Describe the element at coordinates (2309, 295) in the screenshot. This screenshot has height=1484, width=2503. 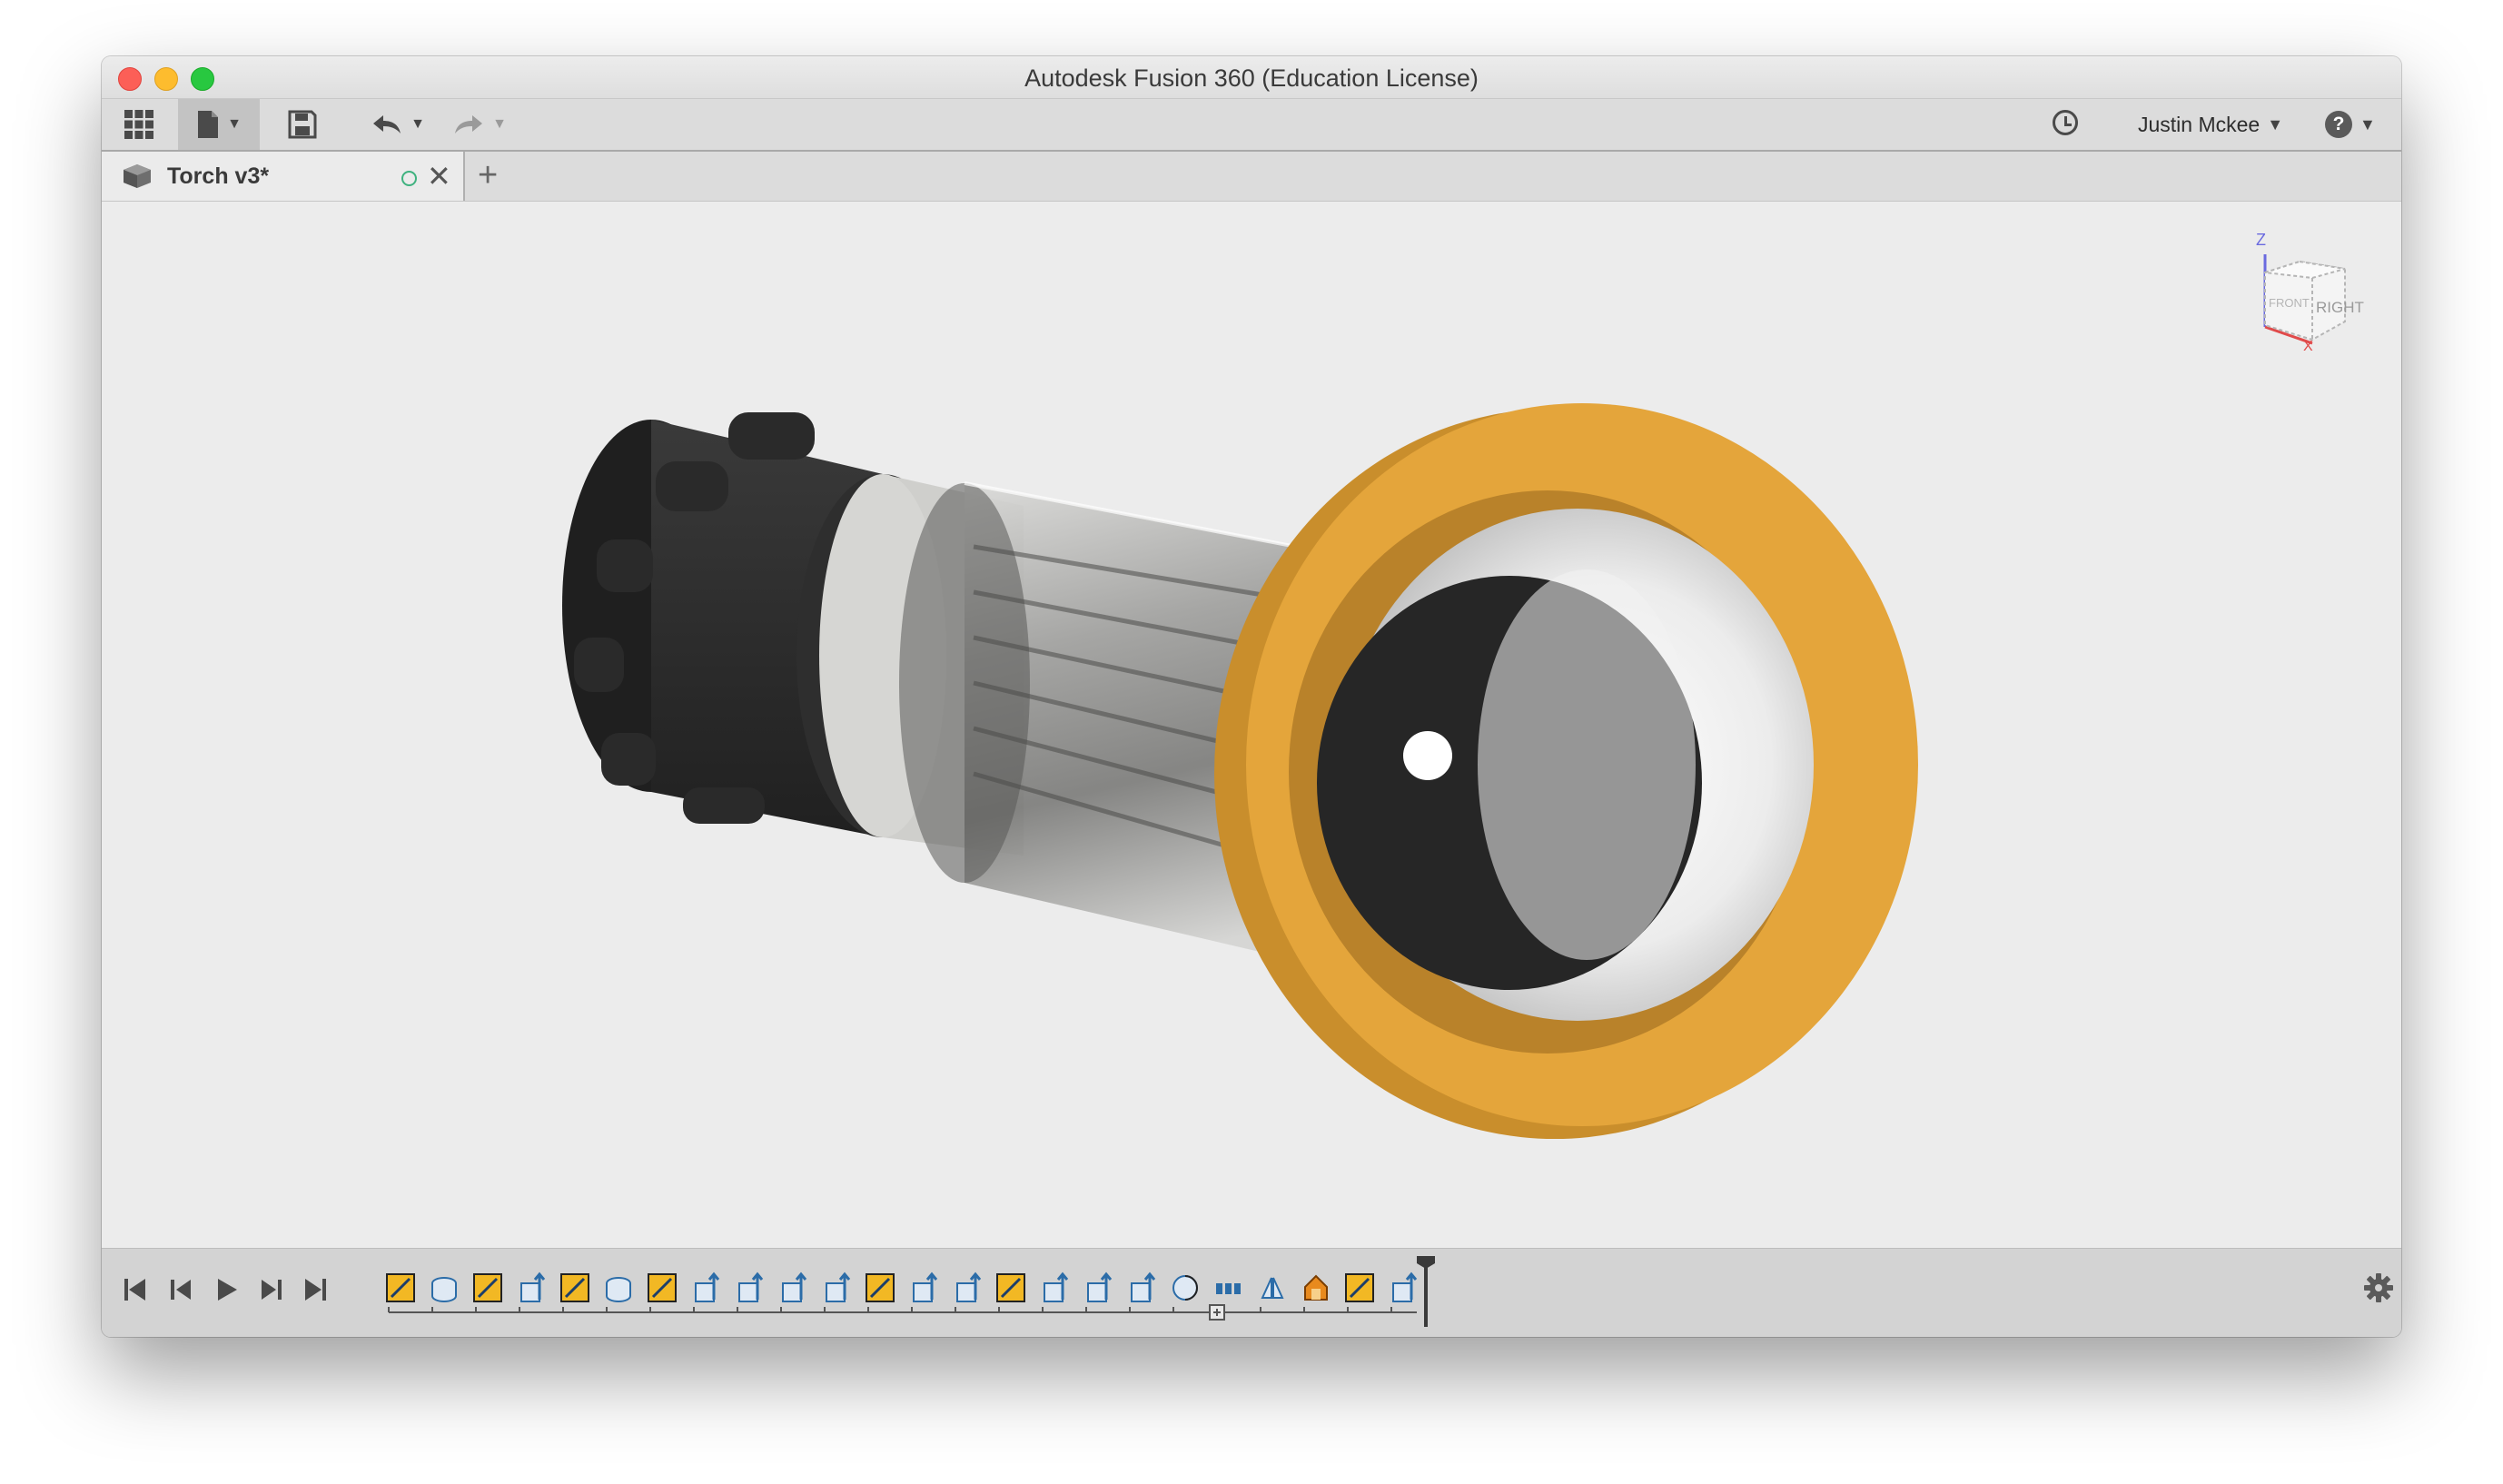
I see `viewcube-widget: Z X RIGHT FRONT` at that location.